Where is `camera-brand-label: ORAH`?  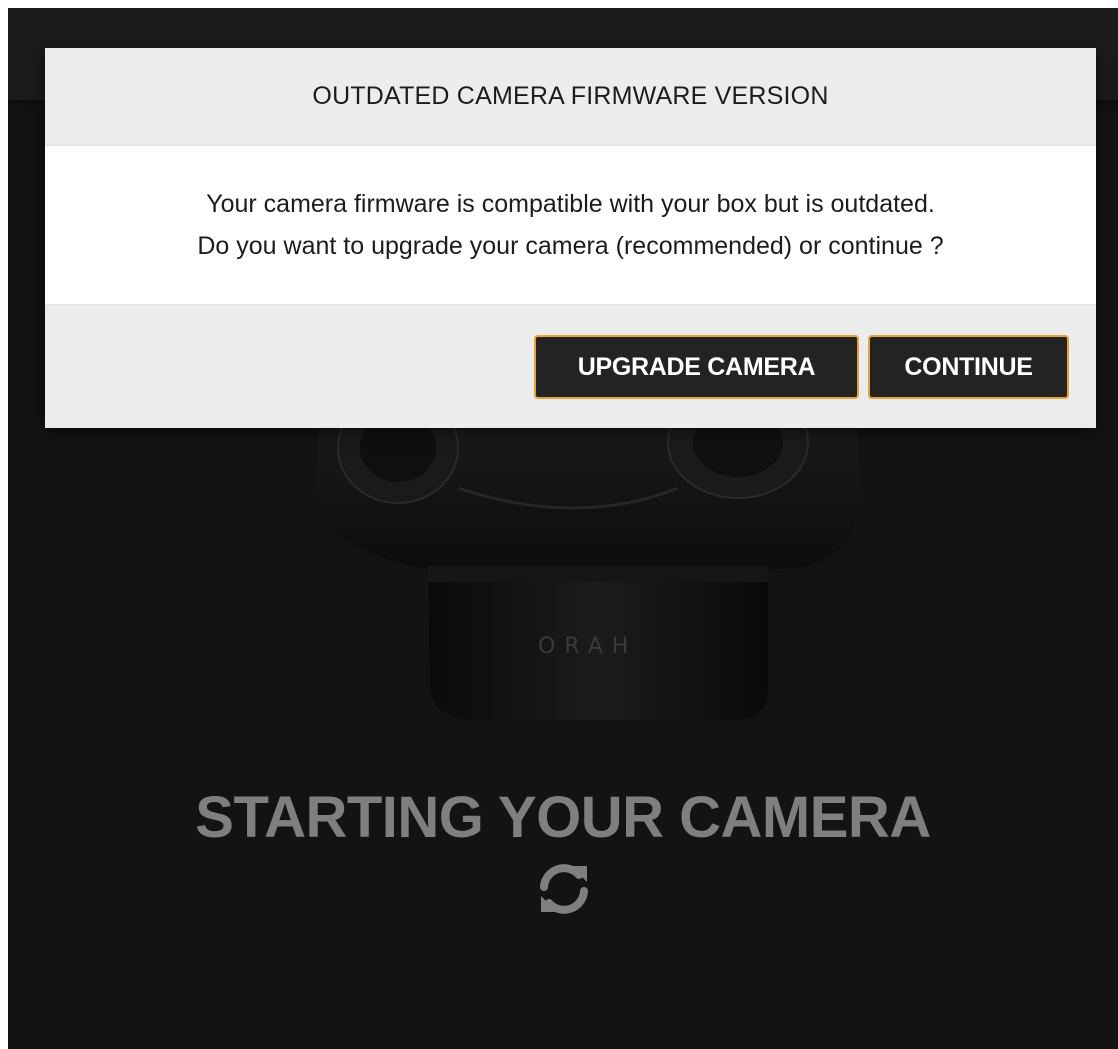 camera-brand-label: ORAH is located at coordinates (587, 646).